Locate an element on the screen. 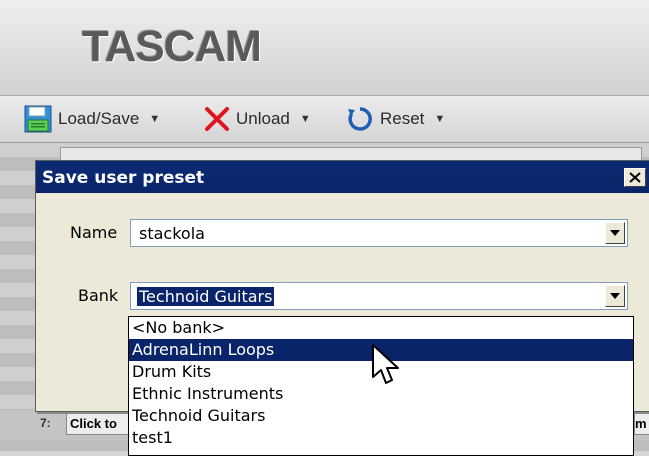  close-button is located at coordinates (635, 177).